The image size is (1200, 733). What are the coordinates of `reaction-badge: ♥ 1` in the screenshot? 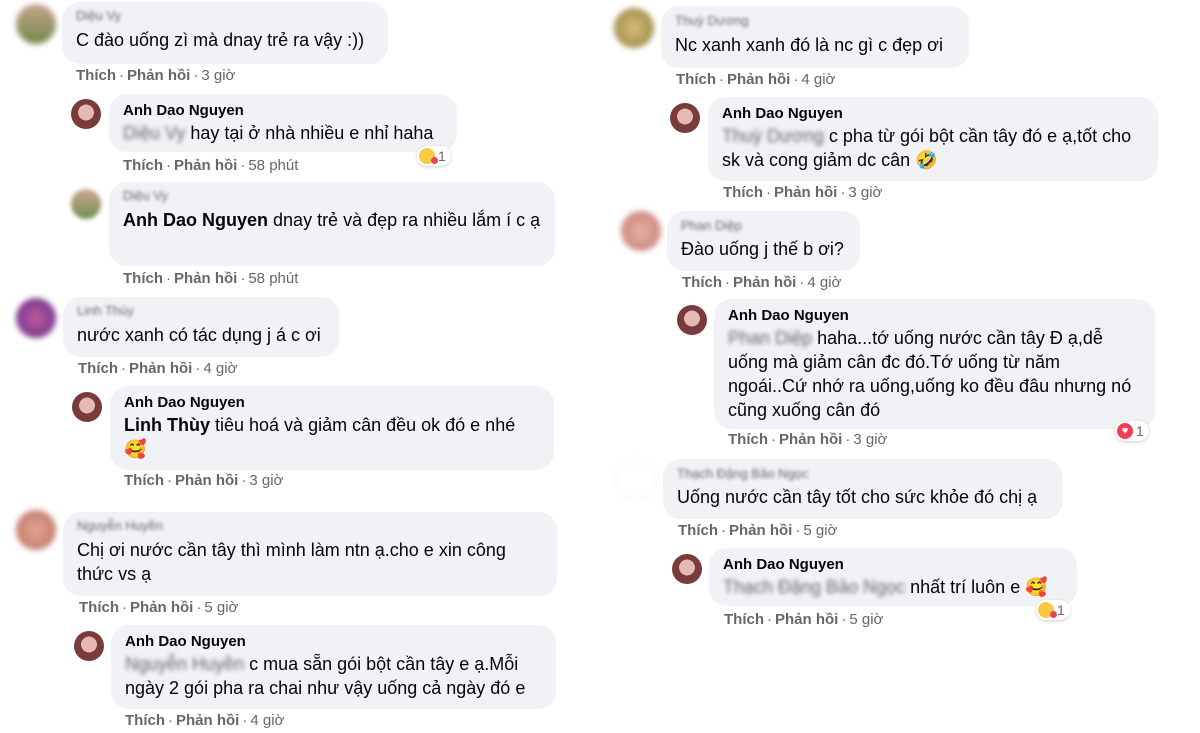 It's located at (1132, 431).